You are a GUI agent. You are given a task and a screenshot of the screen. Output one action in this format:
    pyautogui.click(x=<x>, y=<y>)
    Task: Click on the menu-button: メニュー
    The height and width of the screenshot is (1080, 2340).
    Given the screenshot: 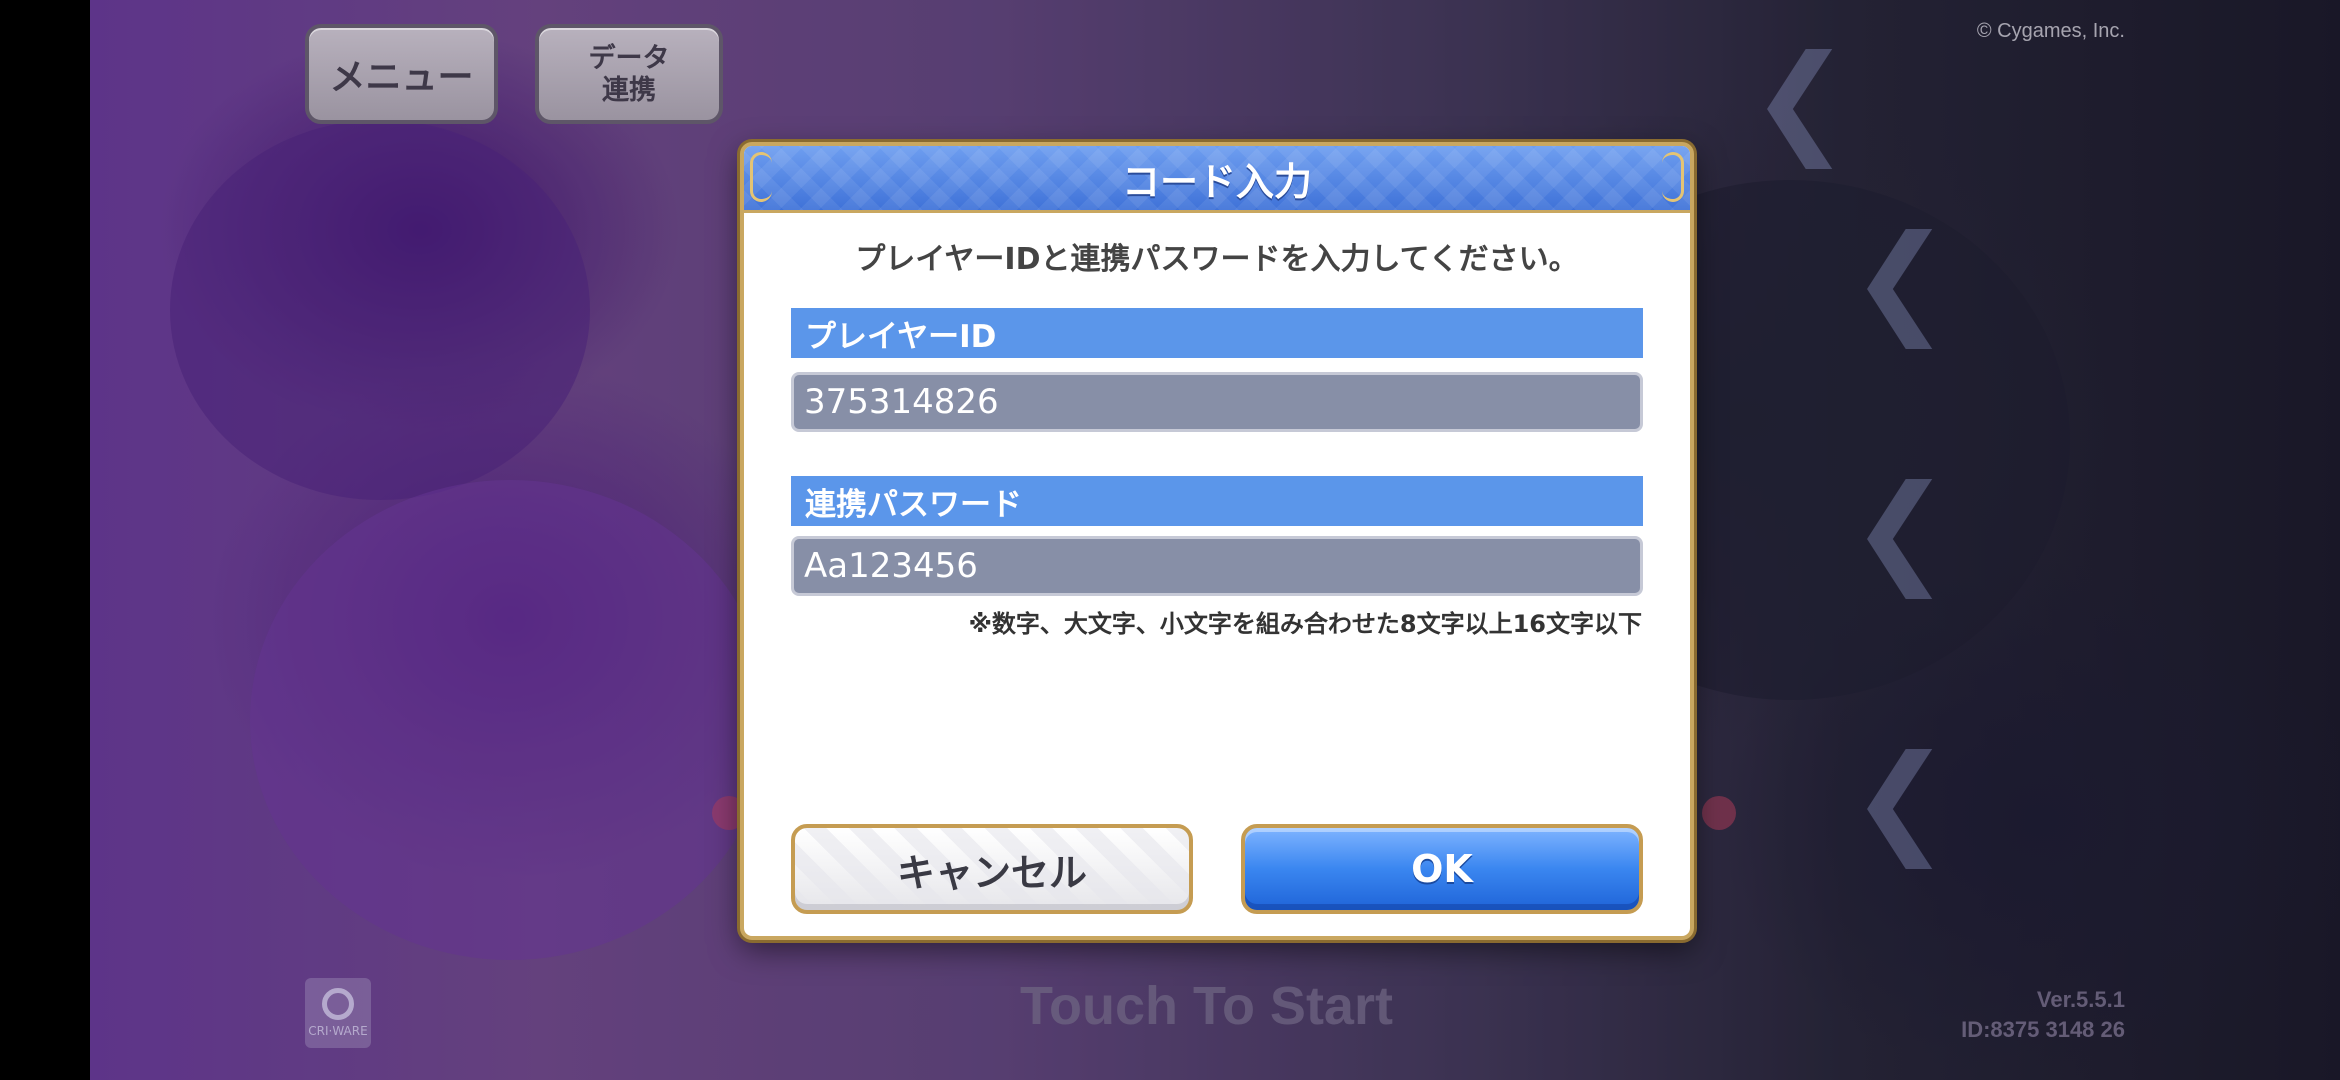 What is the action you would take?
    pyautogui.click(x=401, y=74)
    